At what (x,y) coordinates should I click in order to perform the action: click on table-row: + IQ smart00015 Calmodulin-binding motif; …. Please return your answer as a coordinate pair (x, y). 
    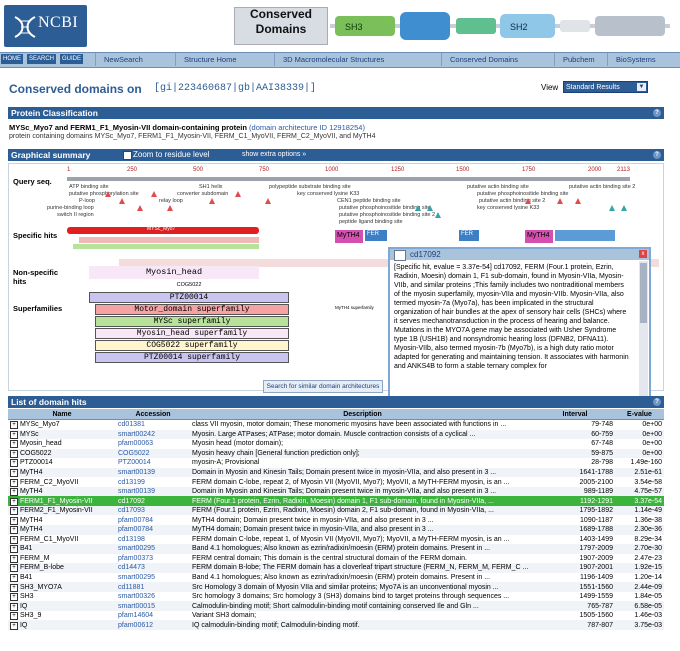
    Looking at the image, I should click on (336, 606).